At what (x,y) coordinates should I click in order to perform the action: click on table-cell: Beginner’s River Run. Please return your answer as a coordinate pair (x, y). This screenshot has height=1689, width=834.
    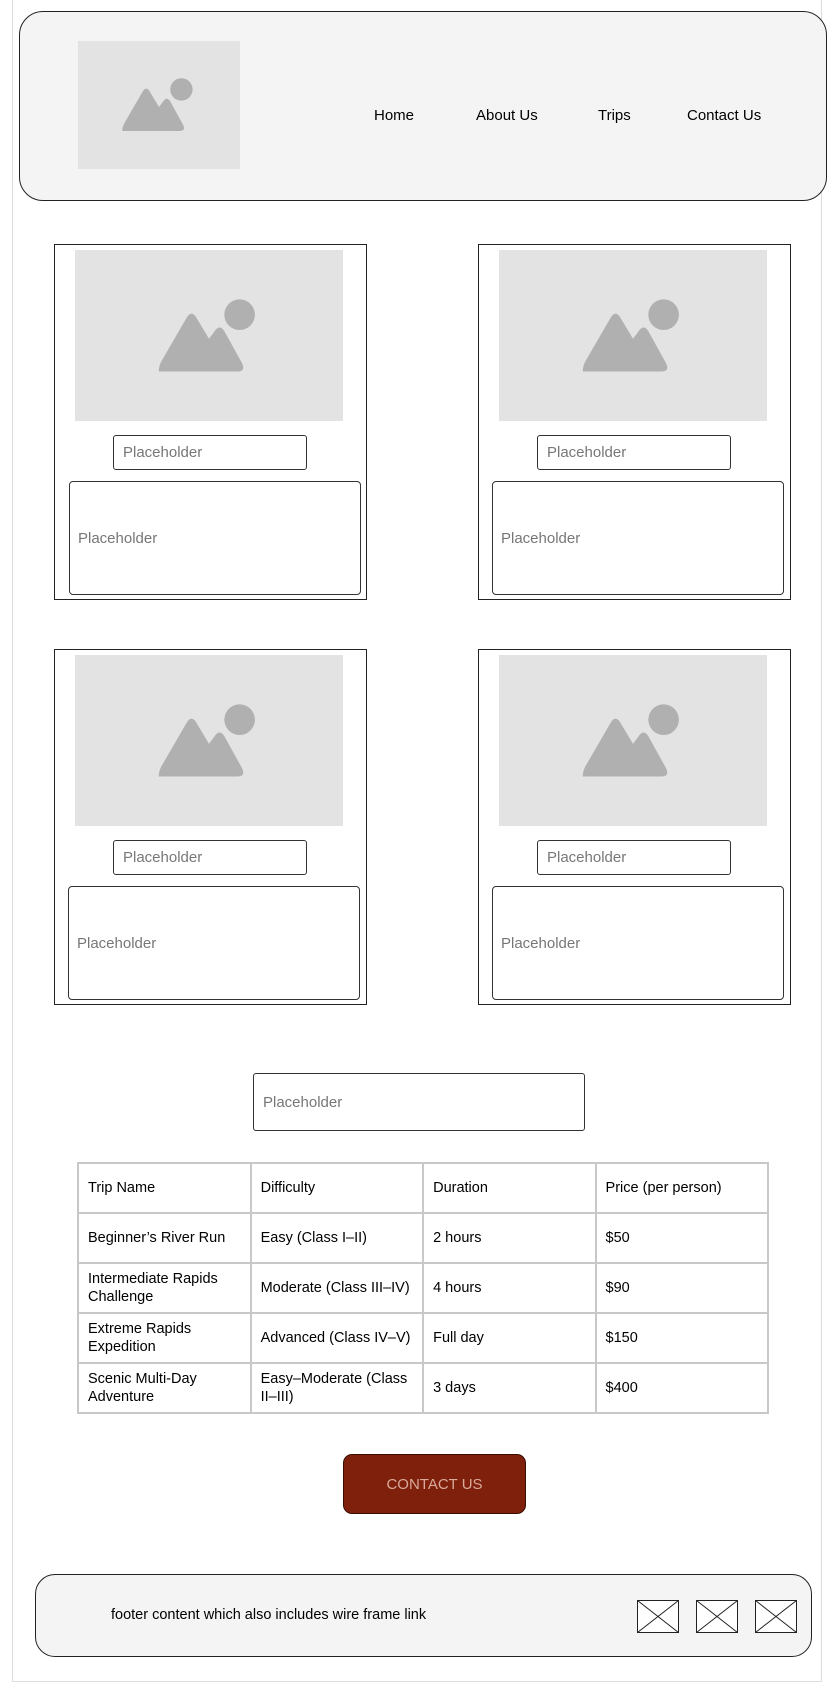
    Looking at the image, I should click on (164, 1238).